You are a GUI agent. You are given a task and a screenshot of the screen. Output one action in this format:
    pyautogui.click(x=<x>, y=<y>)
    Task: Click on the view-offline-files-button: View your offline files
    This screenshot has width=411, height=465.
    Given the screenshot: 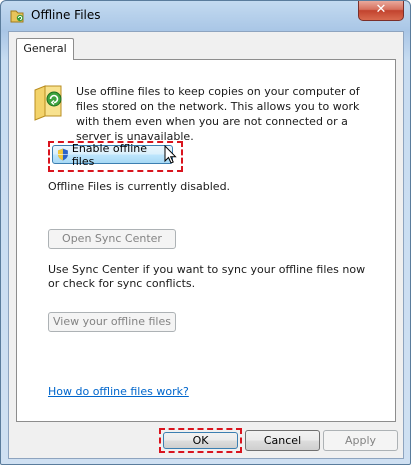 What is the action you would take?
    pyautogui.click(x=112, y=322)
    